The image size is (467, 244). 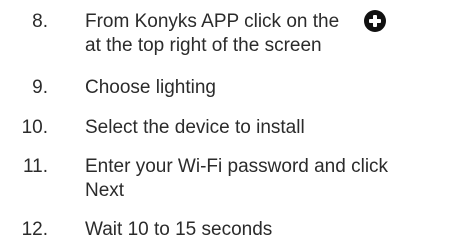 I want to click on step-number: 10., so click(x=34, y=127).